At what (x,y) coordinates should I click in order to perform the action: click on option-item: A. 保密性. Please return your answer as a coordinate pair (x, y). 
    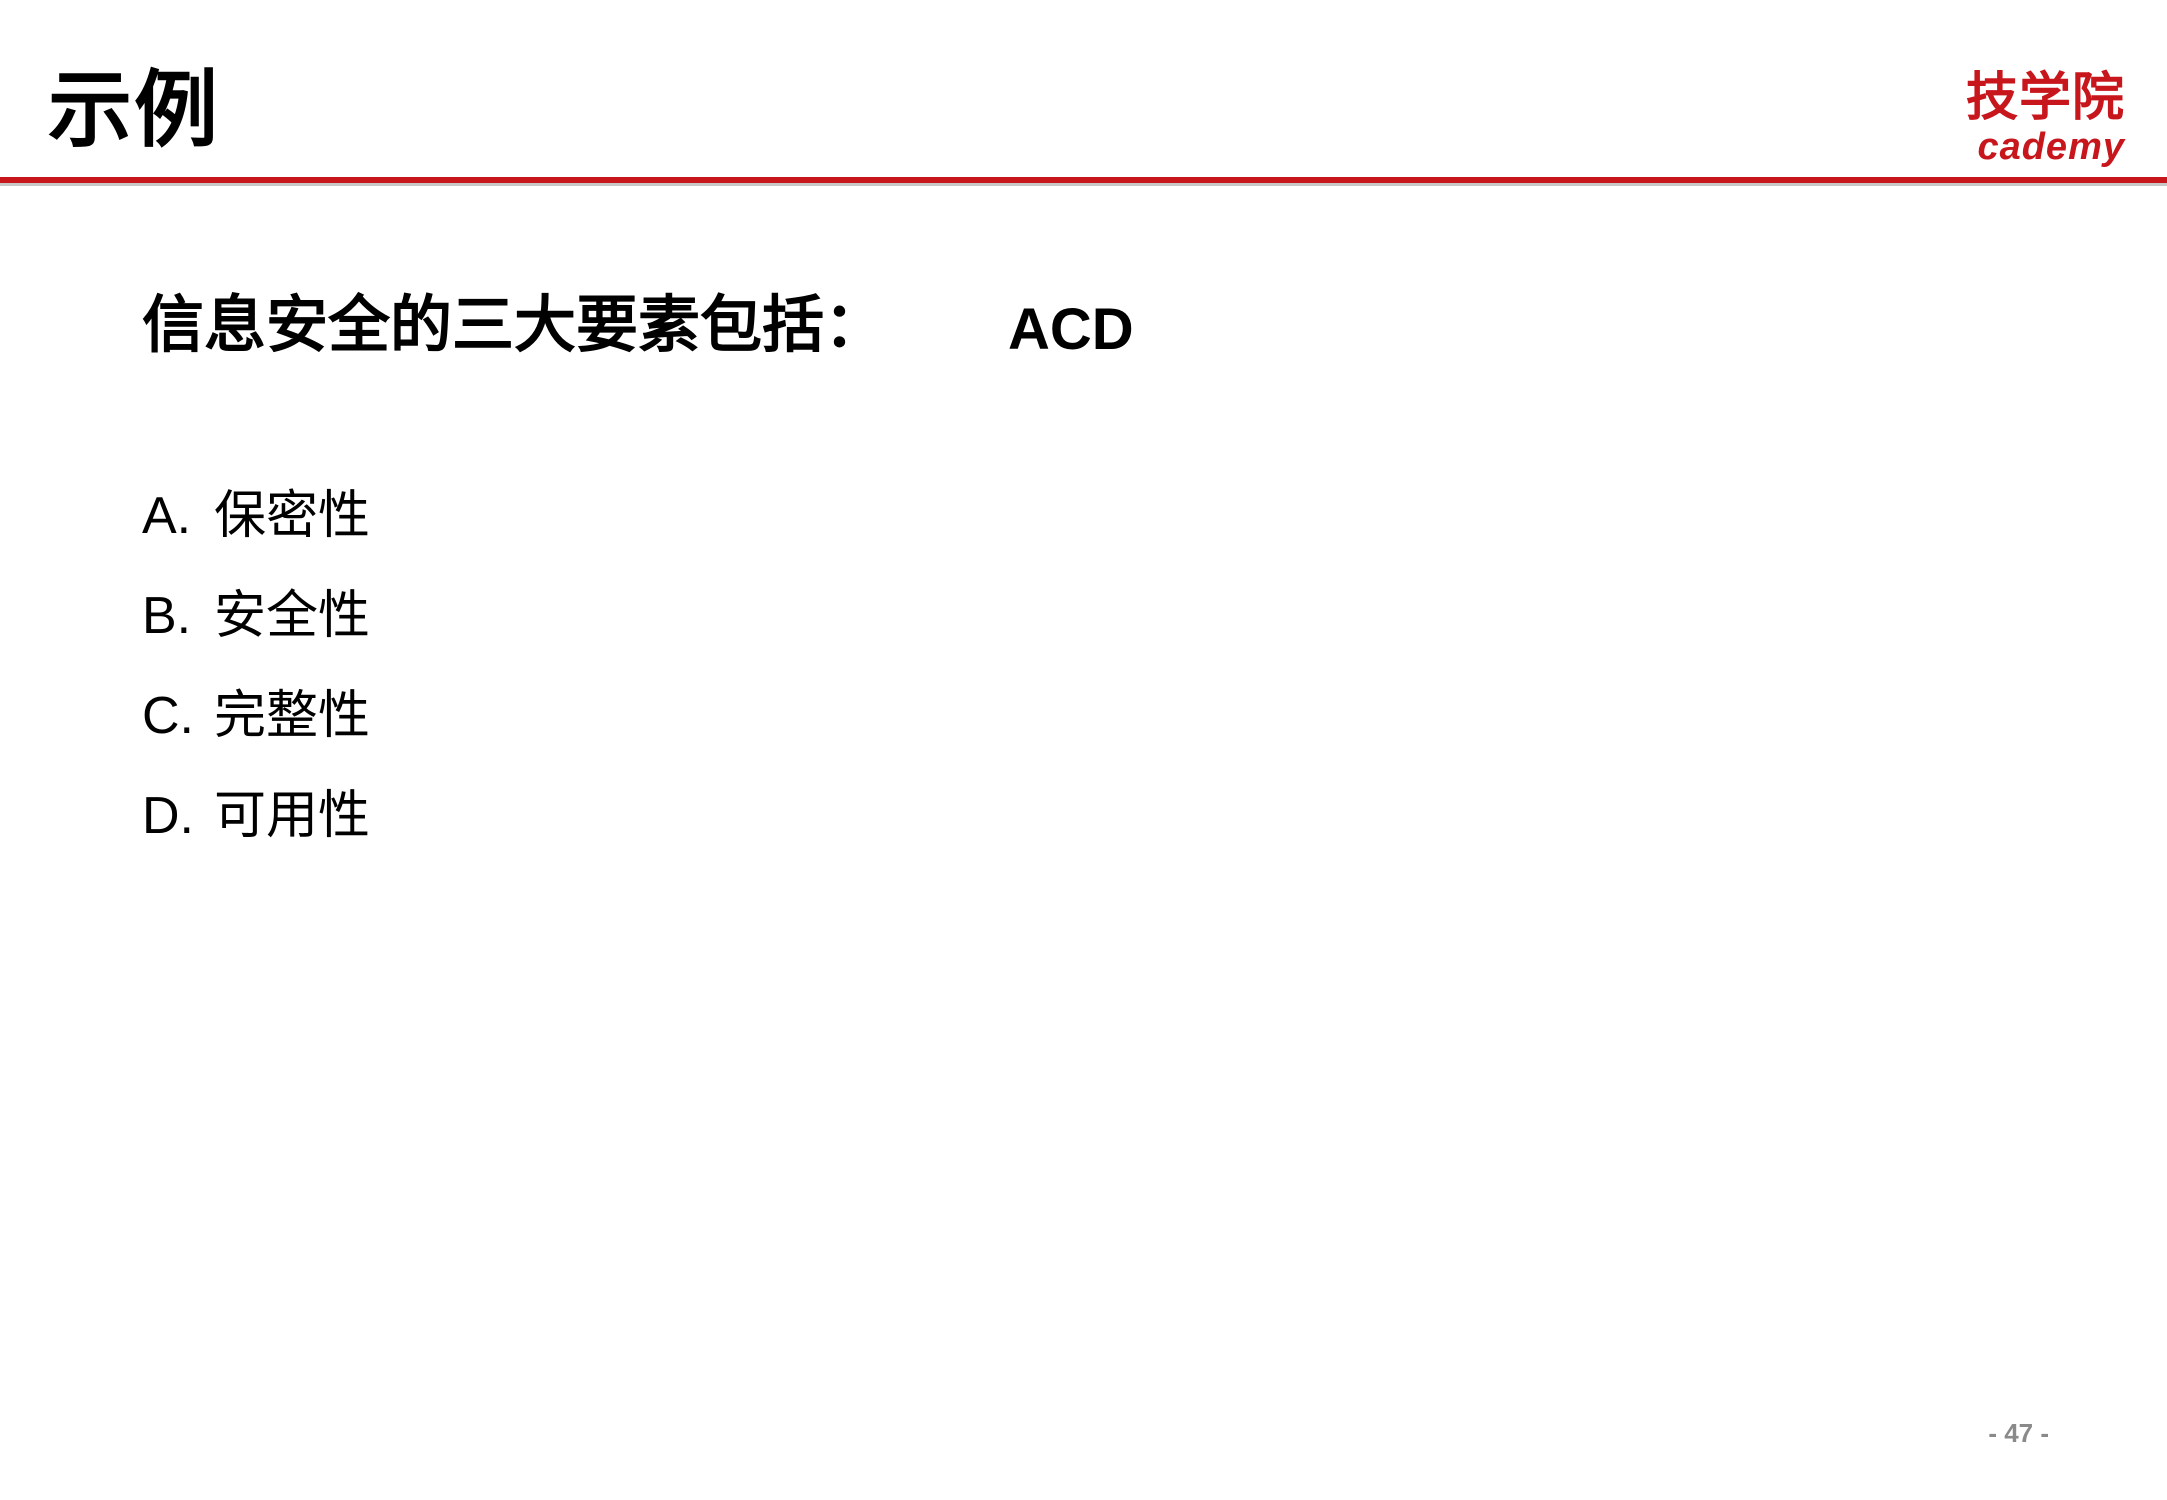
    Looking at the image, I should click on (256, 534).